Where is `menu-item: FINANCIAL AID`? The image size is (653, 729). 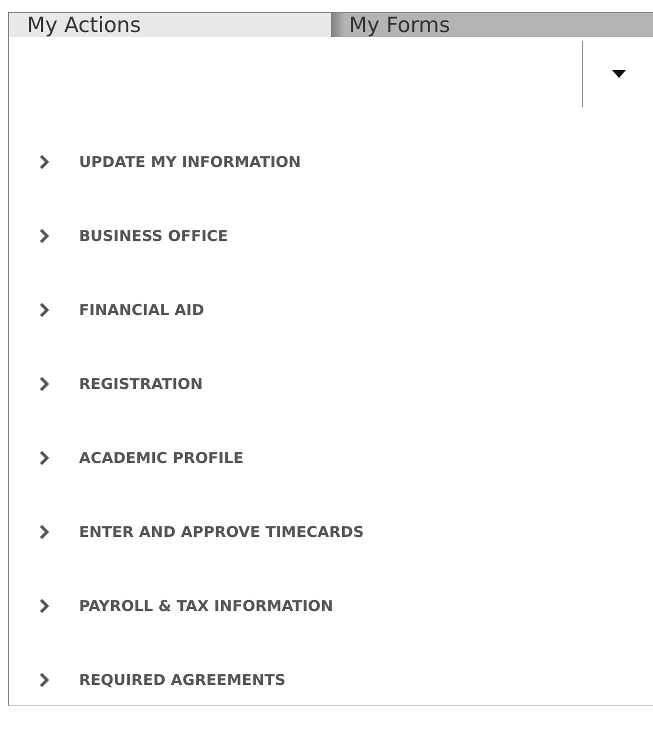
menu-item: FINANCIAL AID is located at coordinates (141, 310).